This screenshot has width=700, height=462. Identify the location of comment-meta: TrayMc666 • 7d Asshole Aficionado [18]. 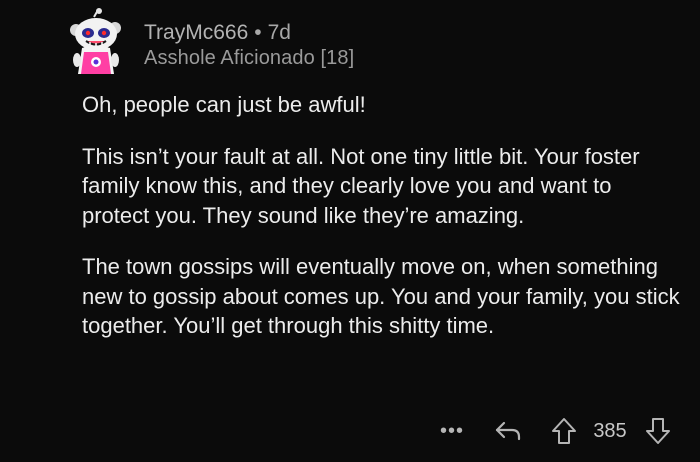
(249, 45).